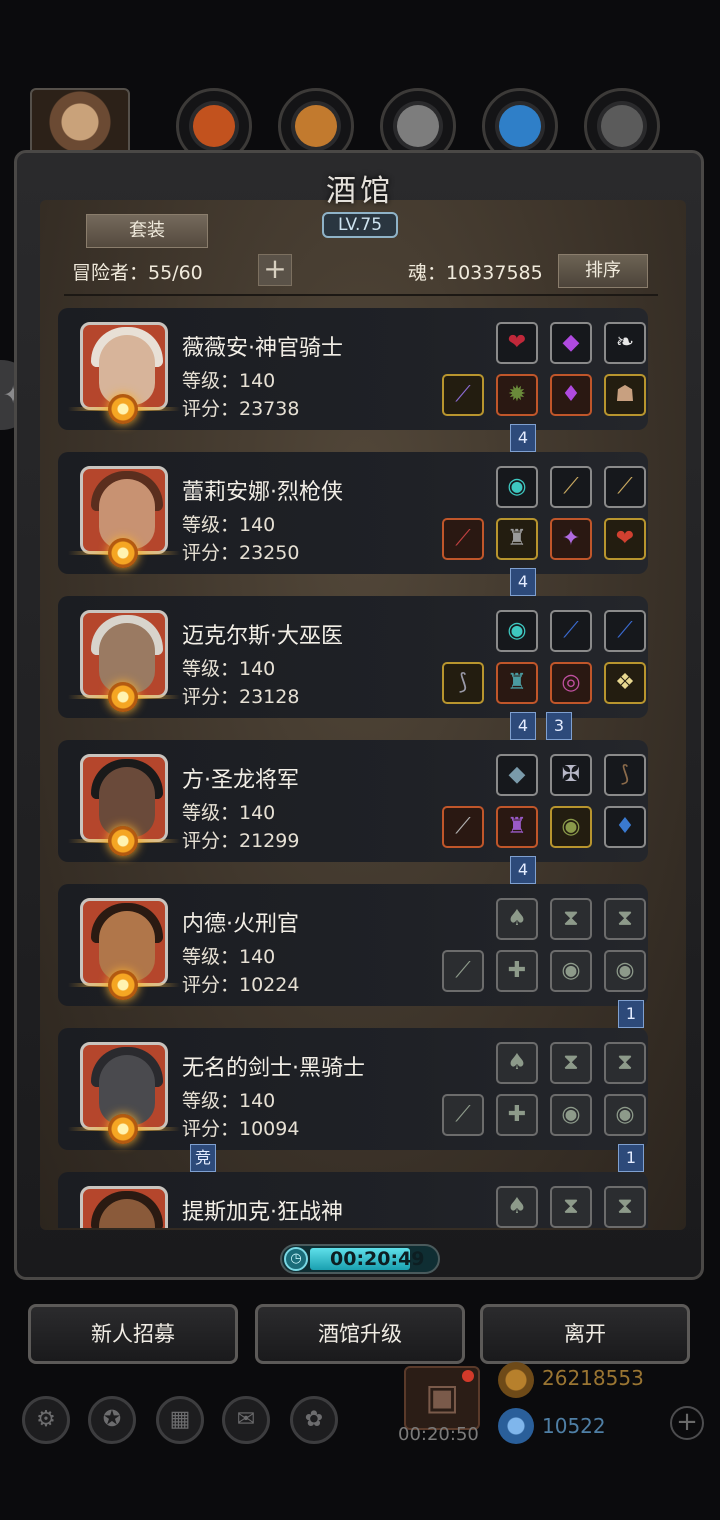 This screenshot has width=720, height=1520. I want to click on hero-row: 蕾莉安娜·烈枪侠 等级：140 评分：23250 ◉ ⟋ ⟋ ⟋ ♜ ✦ ❤, so click(353, 513).